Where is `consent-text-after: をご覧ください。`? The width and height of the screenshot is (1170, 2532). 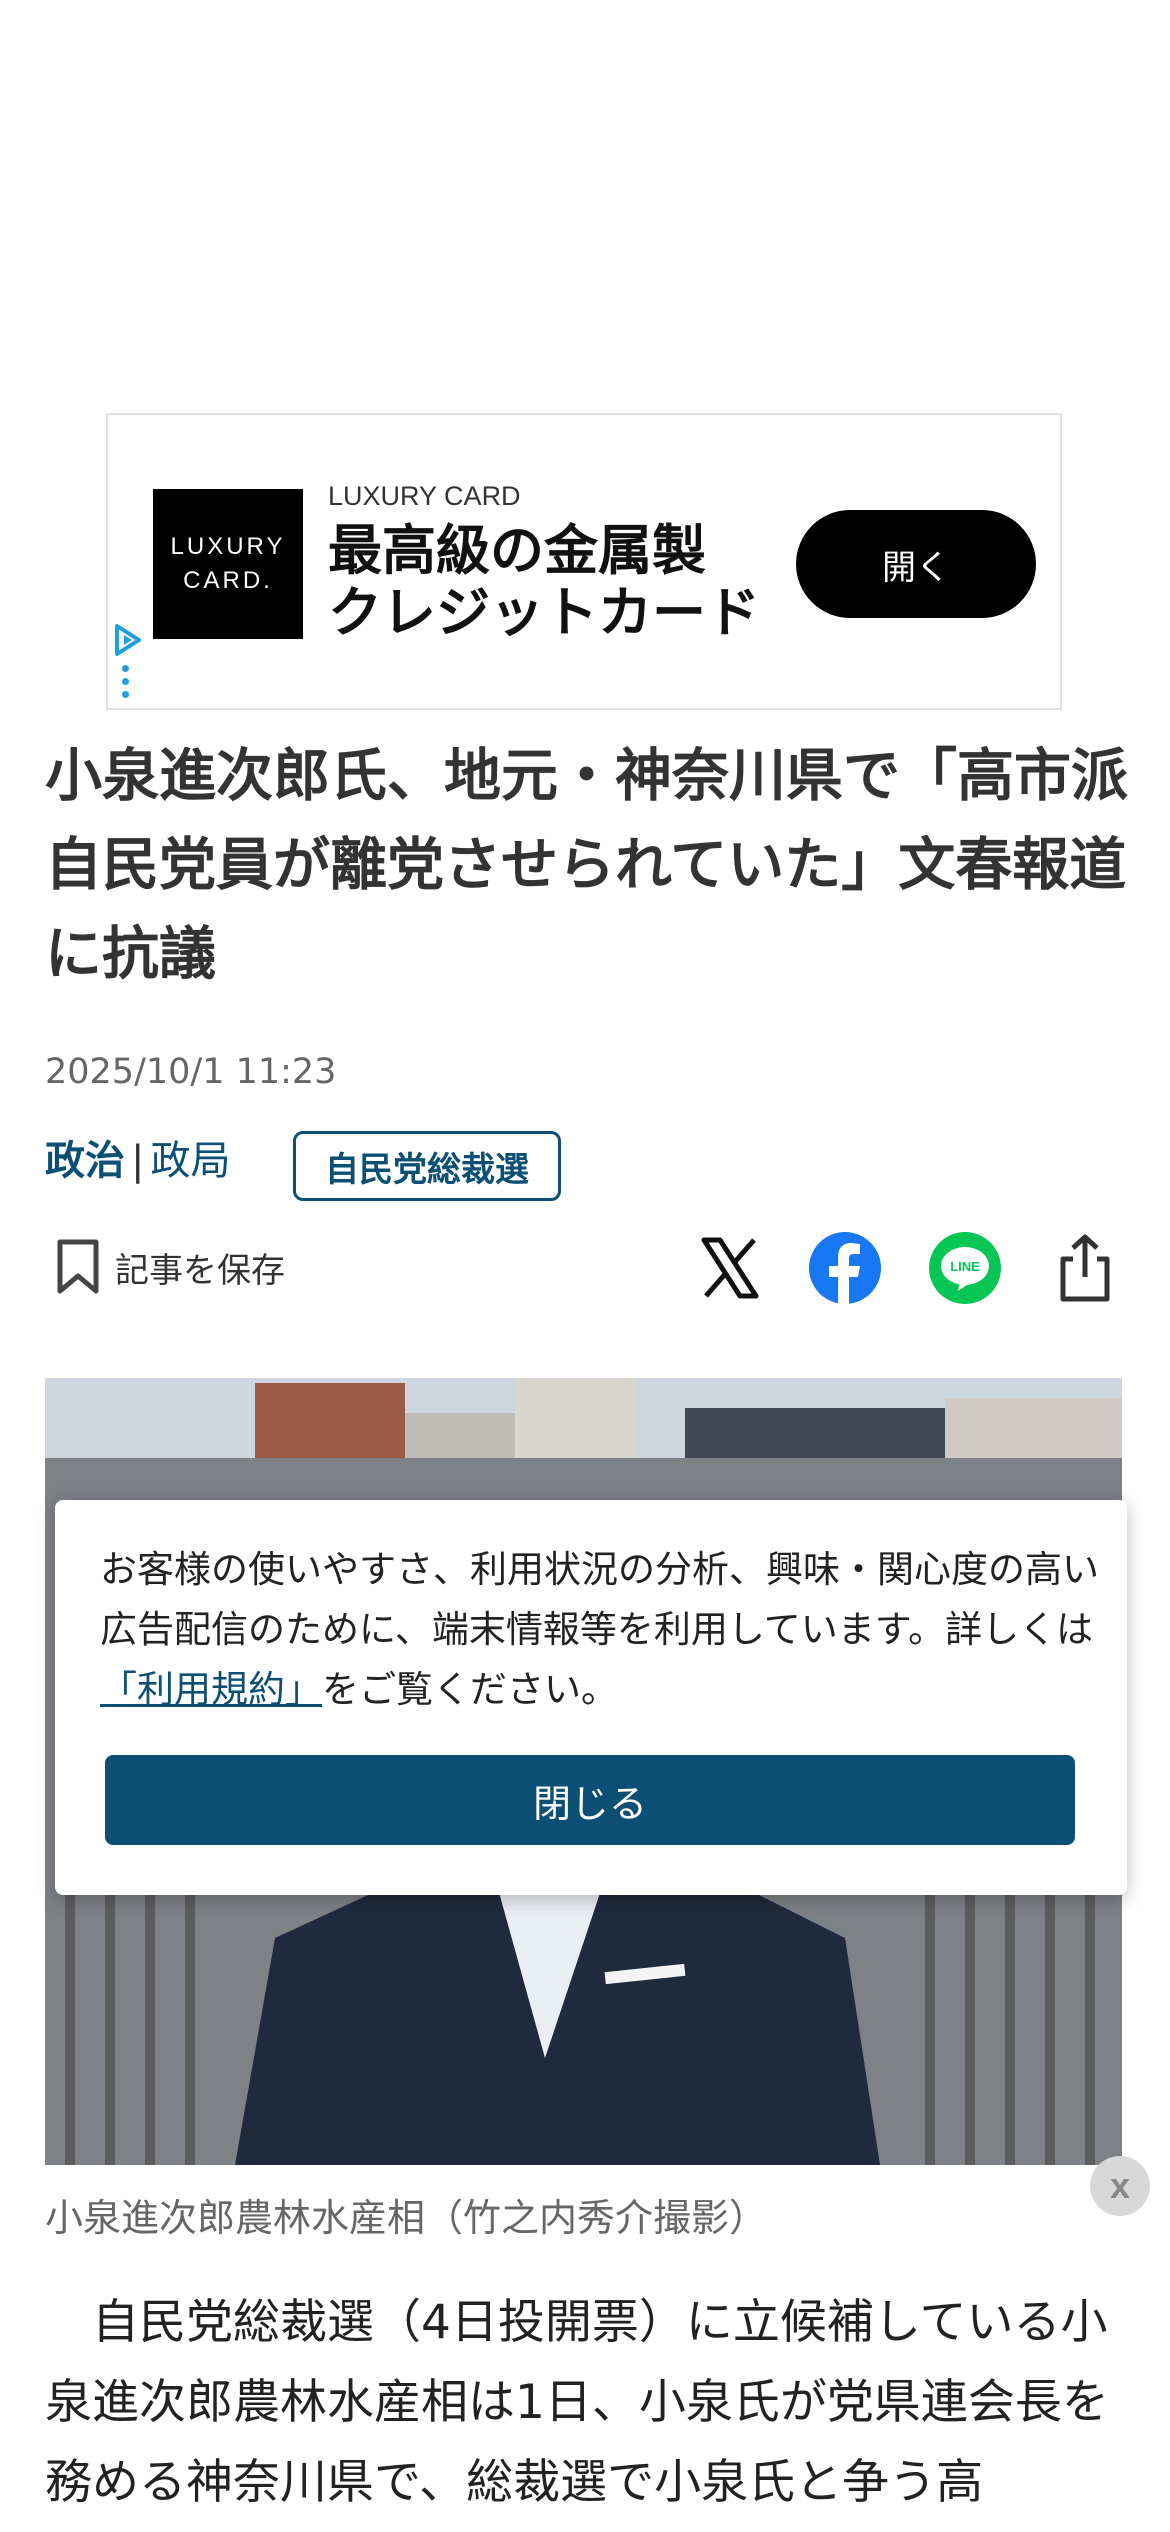 consent-text-after: をご覧ください。 is located at coordinates (470, 1689).